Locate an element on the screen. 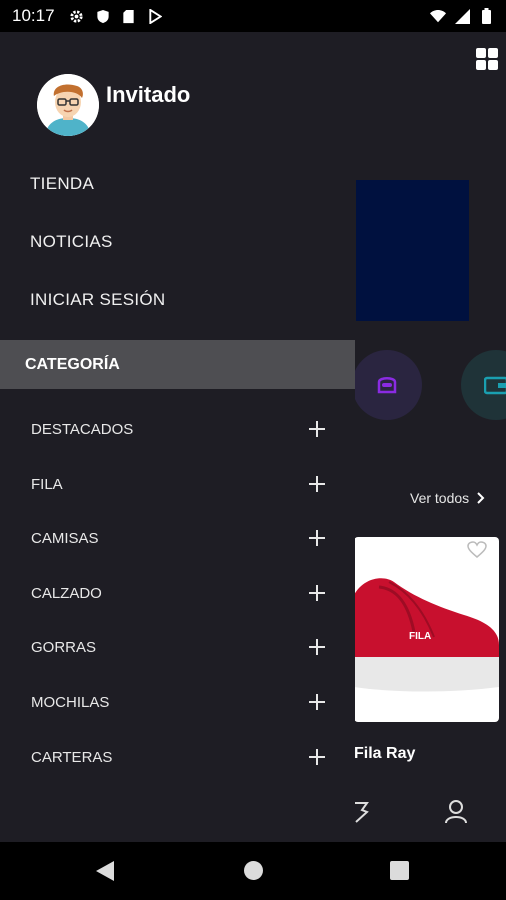  back-icon is located at coordinates (105, 873).